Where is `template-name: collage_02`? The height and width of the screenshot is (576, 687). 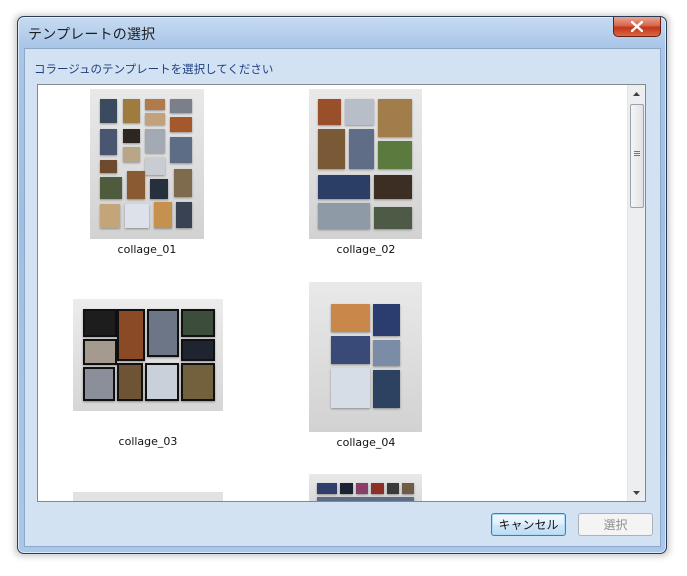 template-name: collage_02 is located at coordinates (366, 249).